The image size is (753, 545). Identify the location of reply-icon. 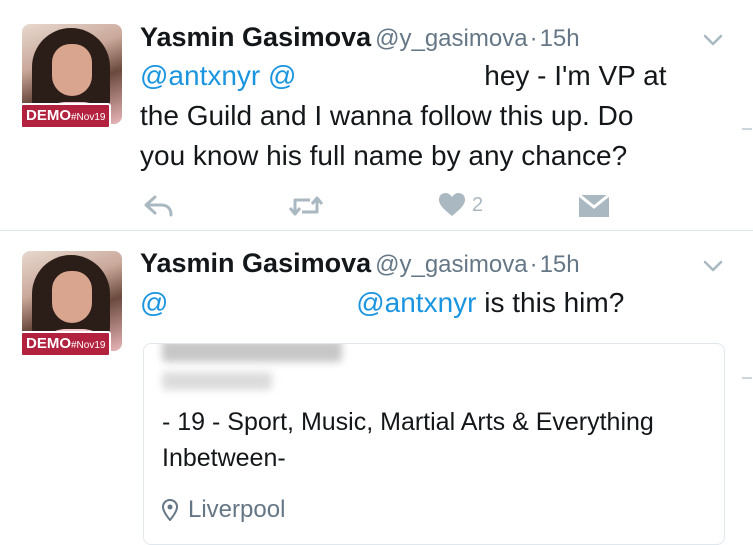
(158, 206).